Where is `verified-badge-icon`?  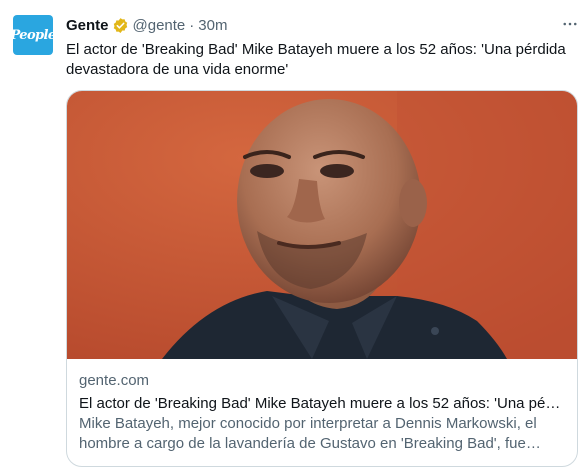 verified-badge-icon is located at coordinates (120, 25).